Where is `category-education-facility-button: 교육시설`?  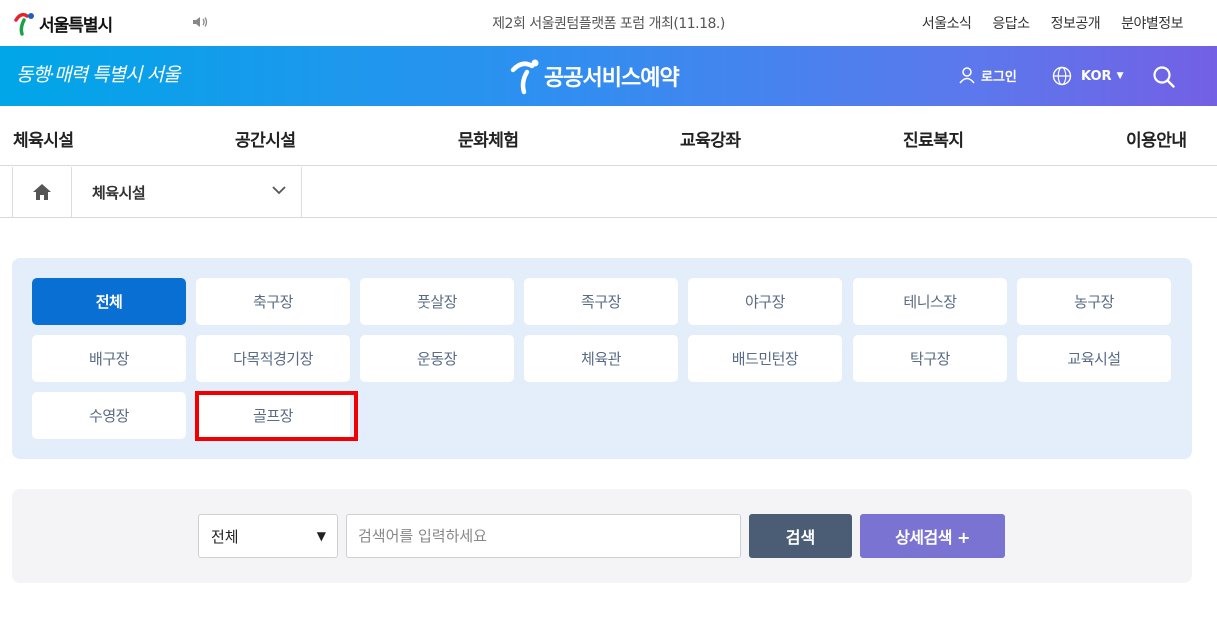
category-education-facility-button: 교육시설 is located at coordinates (1094, 358).